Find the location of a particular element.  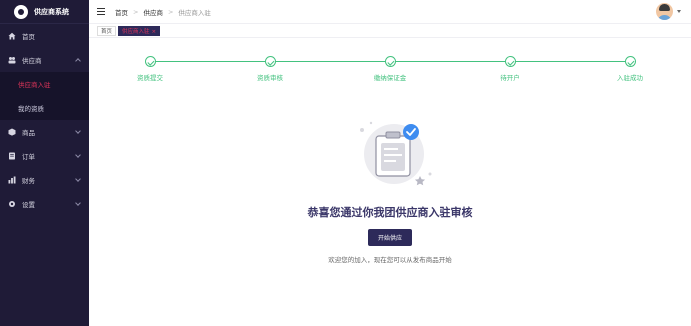

sidebar-submenu-supplier: 供应商入驻 我的资质 is located at coordinates (44, 96).